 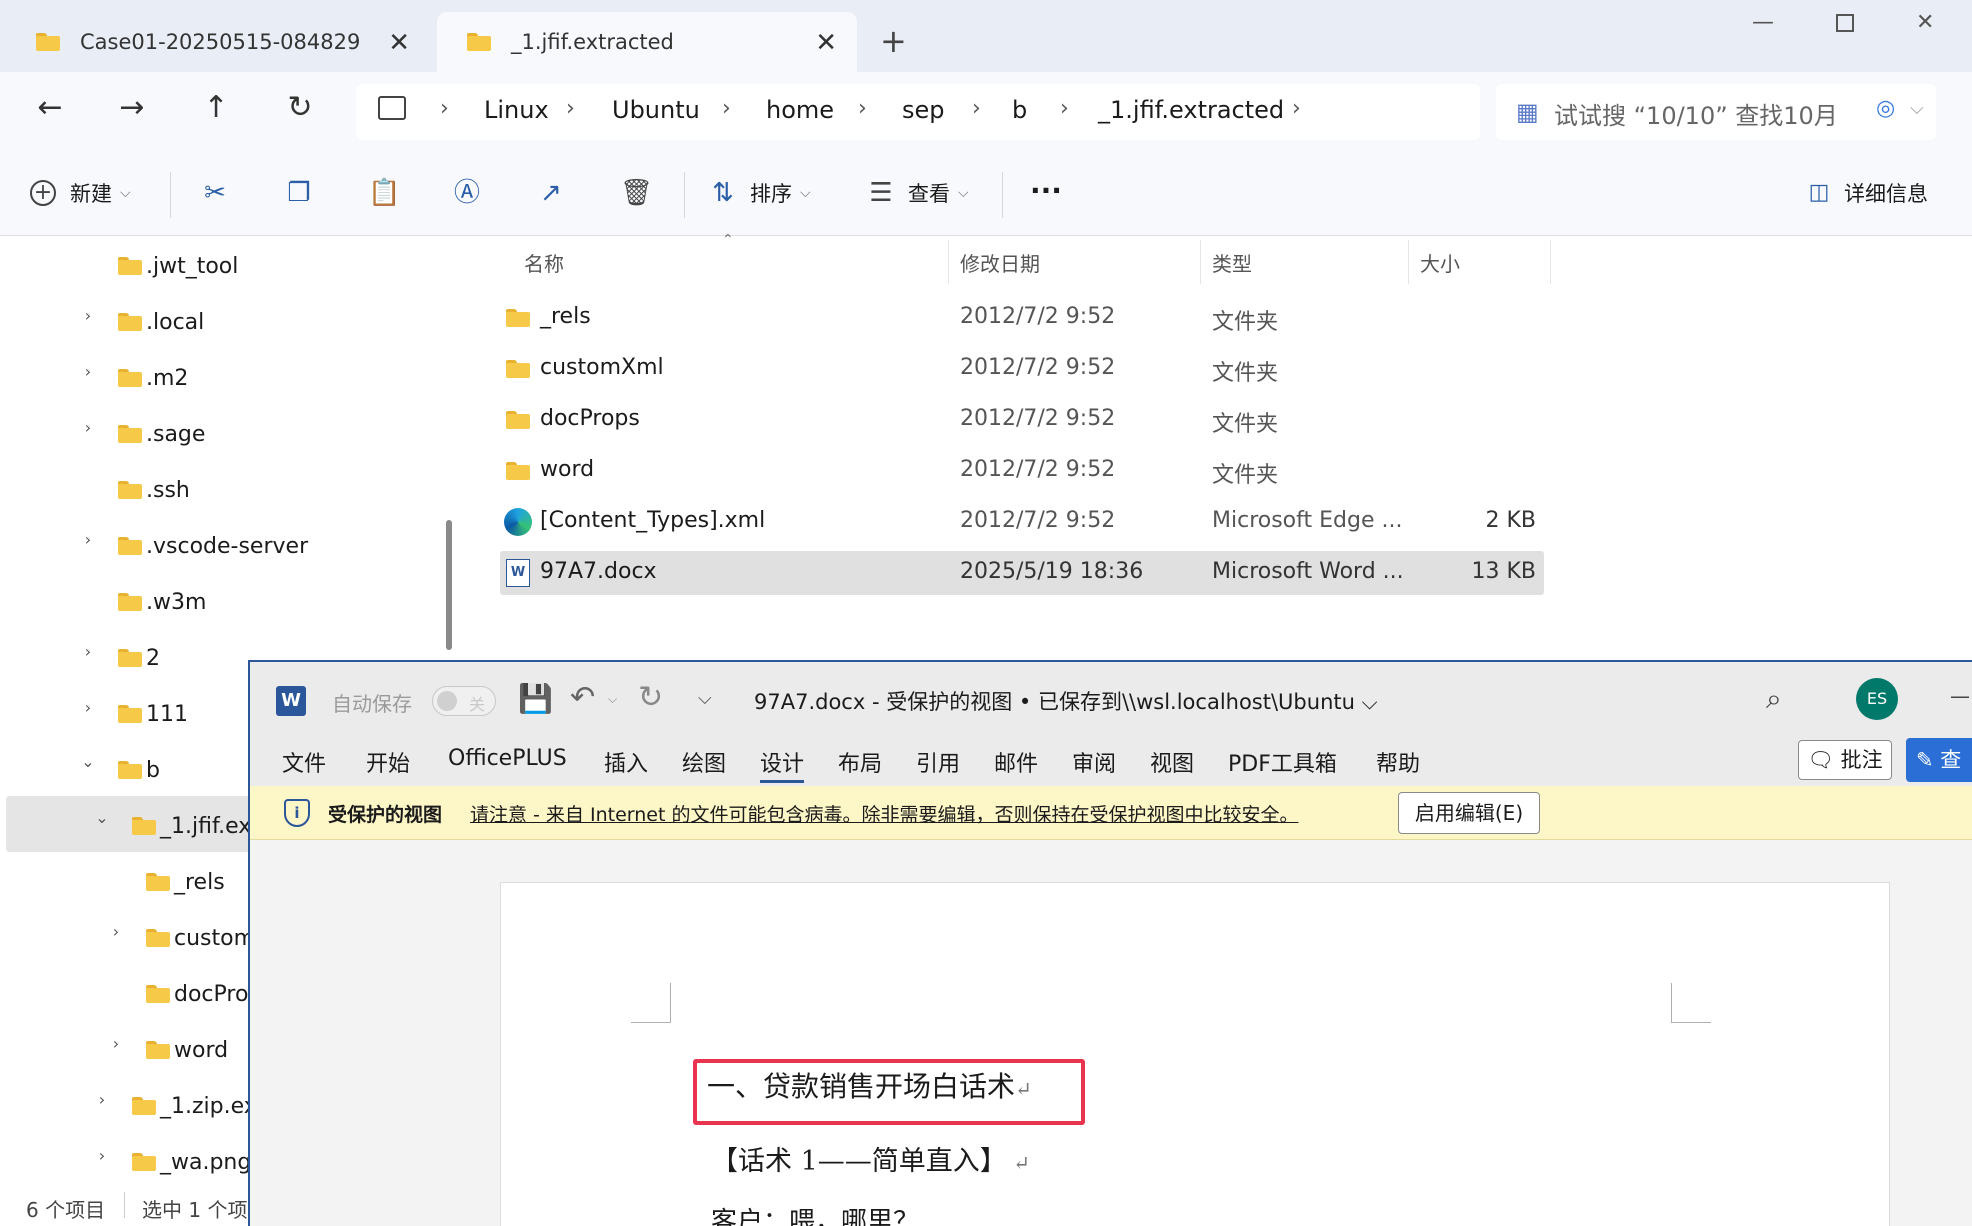 I want to click on details-pane-button: ◫ 详细信息, so click(x=1866, y=193).